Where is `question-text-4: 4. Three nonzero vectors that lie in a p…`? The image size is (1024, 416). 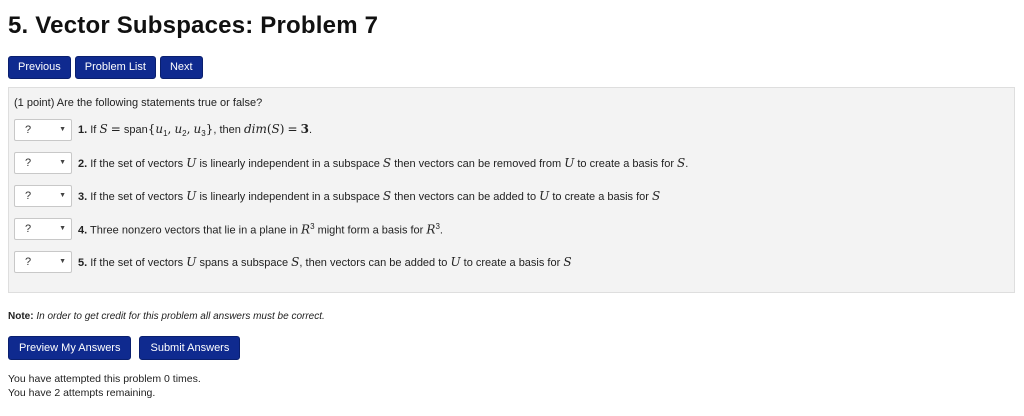
question-text-4: 4. Three nonzero vectors that lie in a p… is located at coordinates (260, 229).